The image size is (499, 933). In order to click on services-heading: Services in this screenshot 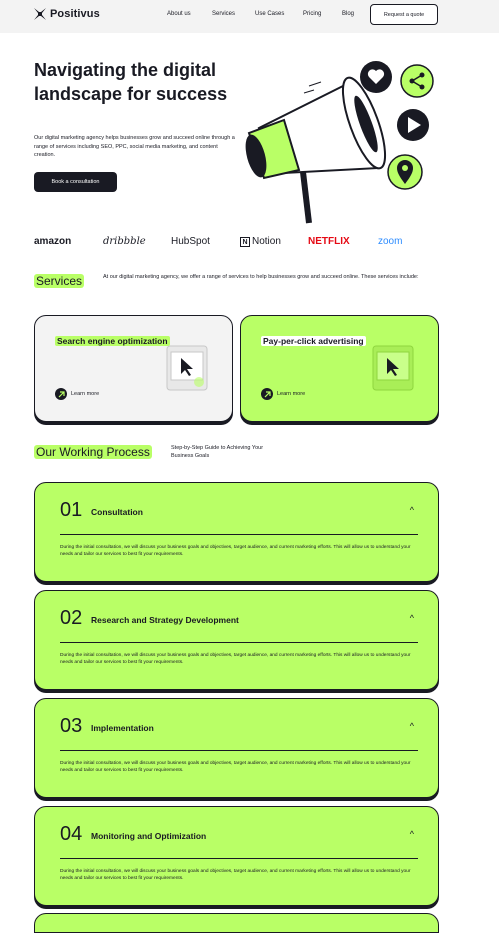, I will do `click(59, 281)`.